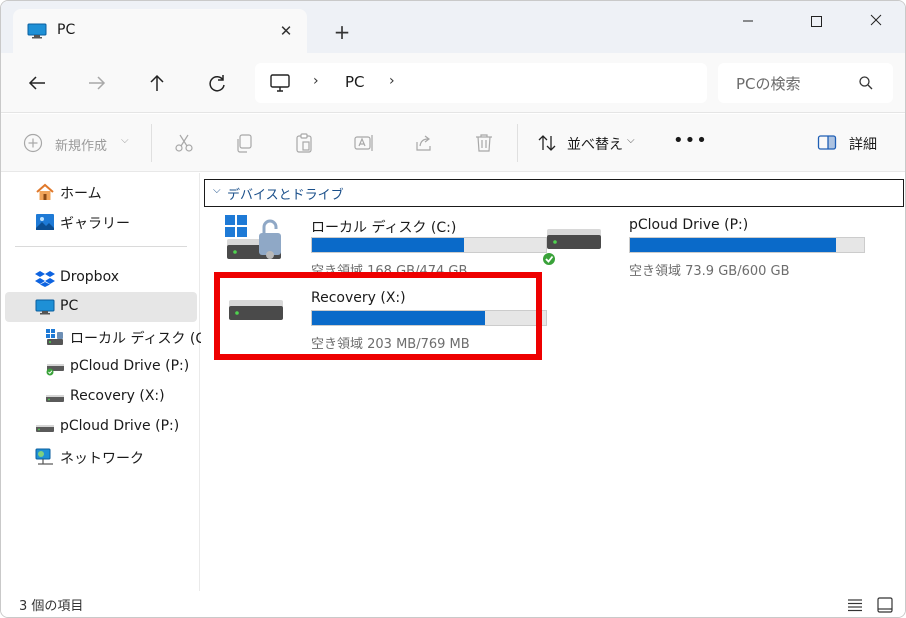  I want to click on maximize-icon, so click(816, 21).